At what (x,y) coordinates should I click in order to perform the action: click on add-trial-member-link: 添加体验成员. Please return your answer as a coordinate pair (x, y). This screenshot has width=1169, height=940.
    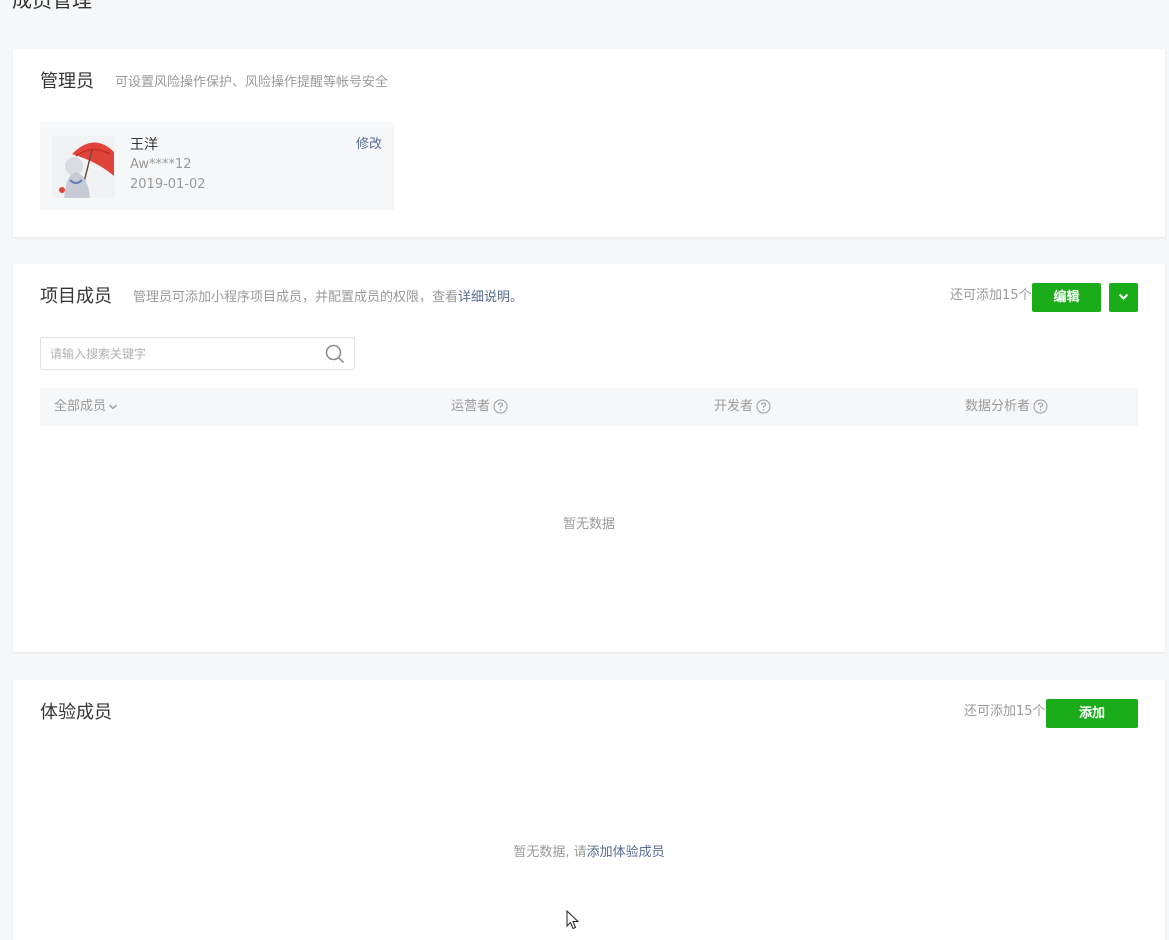
    Looking at the image, I should click on (626, 852).